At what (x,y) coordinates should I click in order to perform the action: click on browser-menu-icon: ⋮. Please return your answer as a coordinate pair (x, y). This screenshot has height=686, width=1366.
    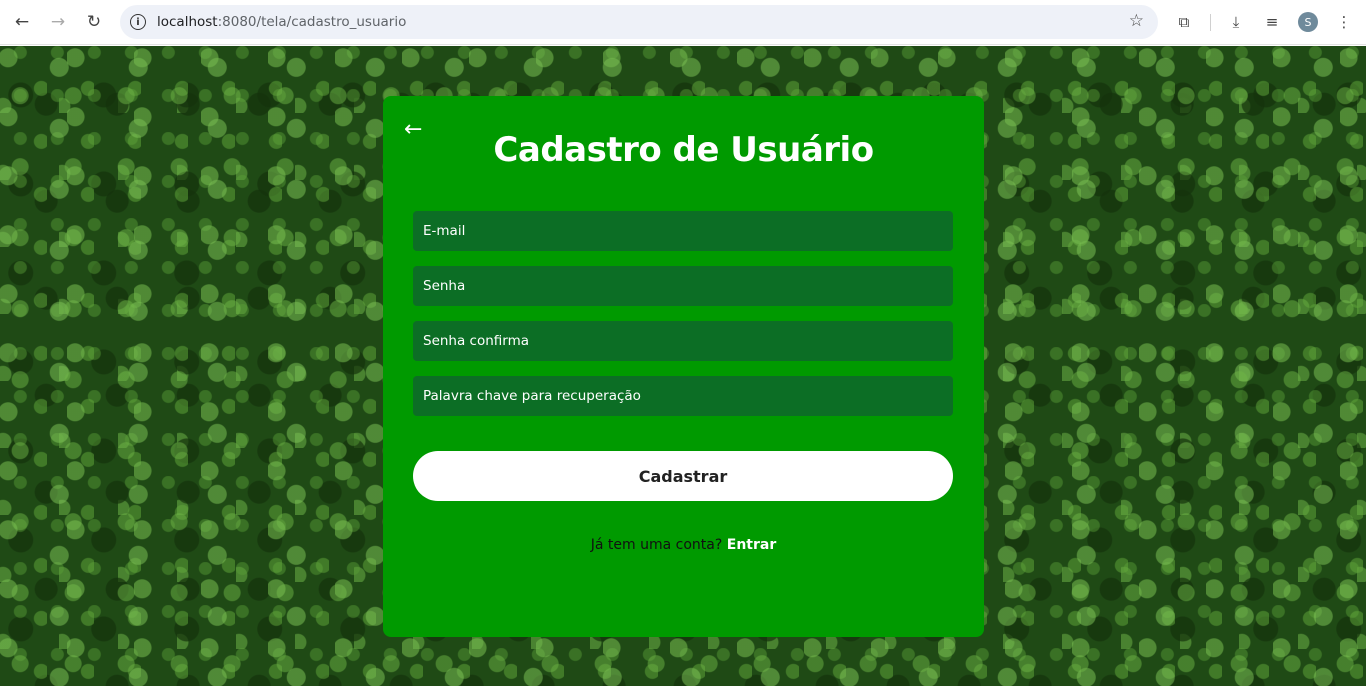
    Looking at the image, I should click on (1344, 22).